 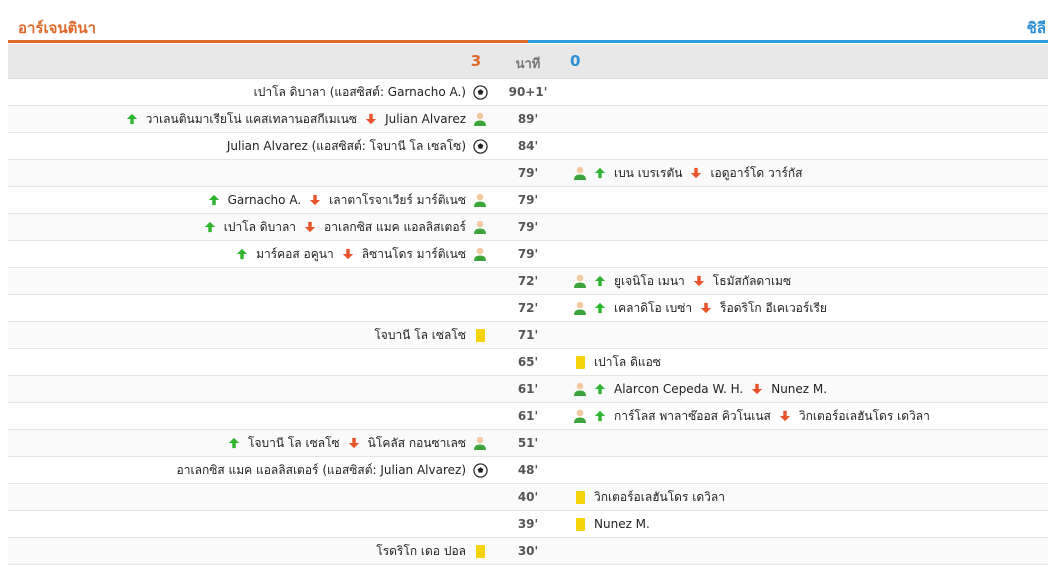 I want to click on score-header: 3 นาที 0, so click(x=528, y=61).